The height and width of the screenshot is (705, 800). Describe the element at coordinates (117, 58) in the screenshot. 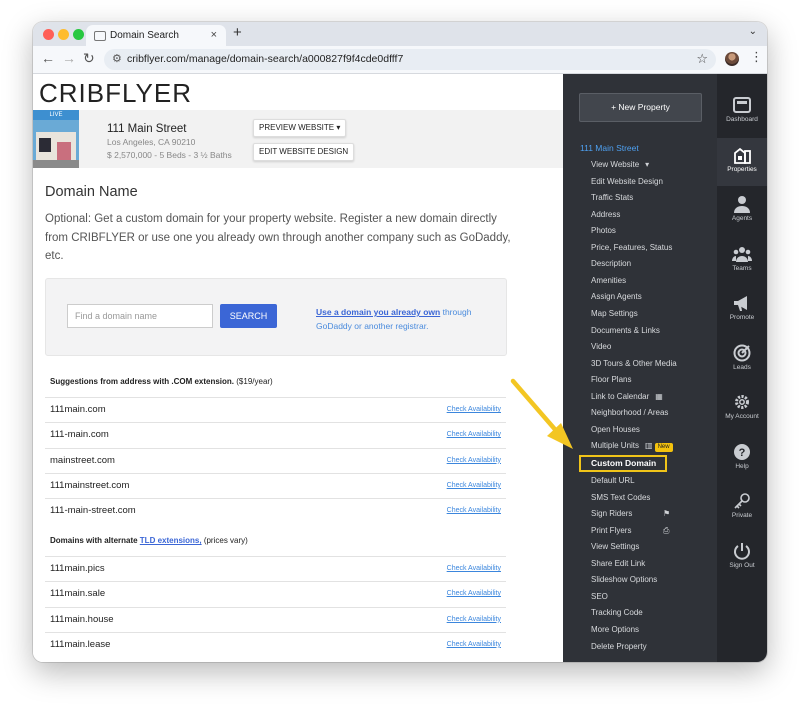

I see `site-settings-icon: ⚙` at that location.